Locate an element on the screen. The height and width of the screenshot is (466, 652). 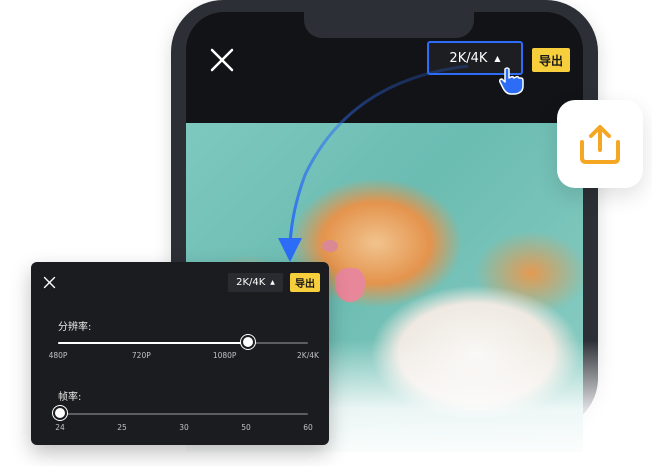
cat-nose-detail is located at coordinates (330, 246).